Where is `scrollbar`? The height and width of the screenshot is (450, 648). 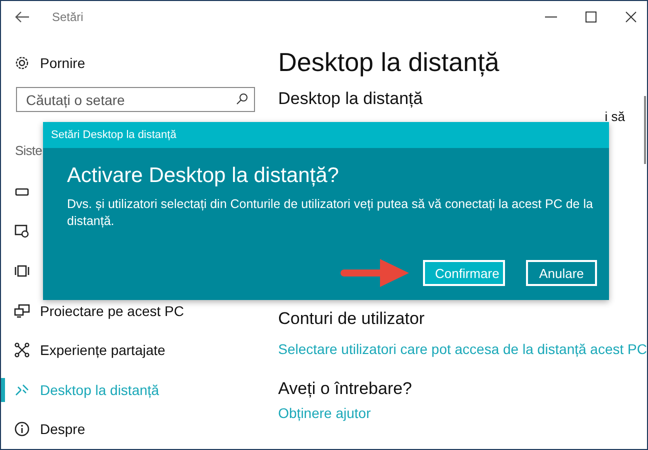
scrollbar is located at coordinates (645, 130).